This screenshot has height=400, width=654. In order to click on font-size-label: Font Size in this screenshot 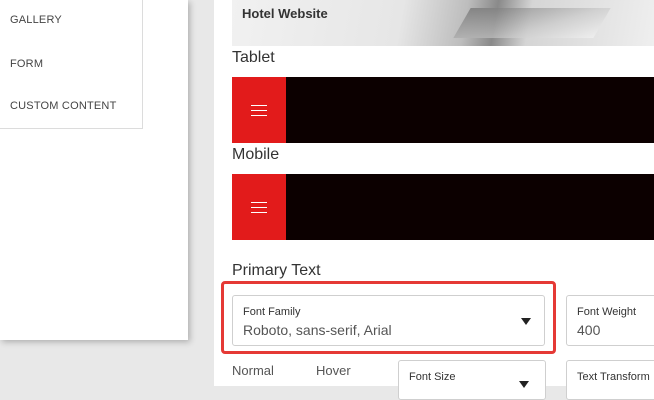, I will do `click(432, 377)`.